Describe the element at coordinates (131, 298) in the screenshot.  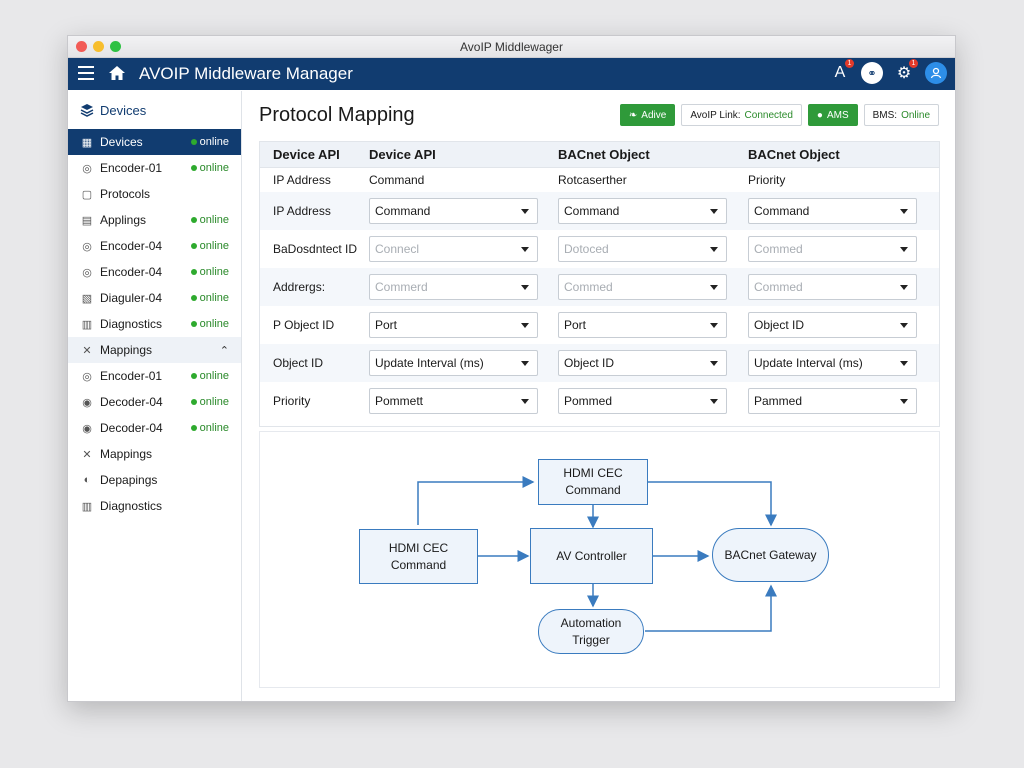
I see `sidebar-item-label: Diaguler-04` at that location.